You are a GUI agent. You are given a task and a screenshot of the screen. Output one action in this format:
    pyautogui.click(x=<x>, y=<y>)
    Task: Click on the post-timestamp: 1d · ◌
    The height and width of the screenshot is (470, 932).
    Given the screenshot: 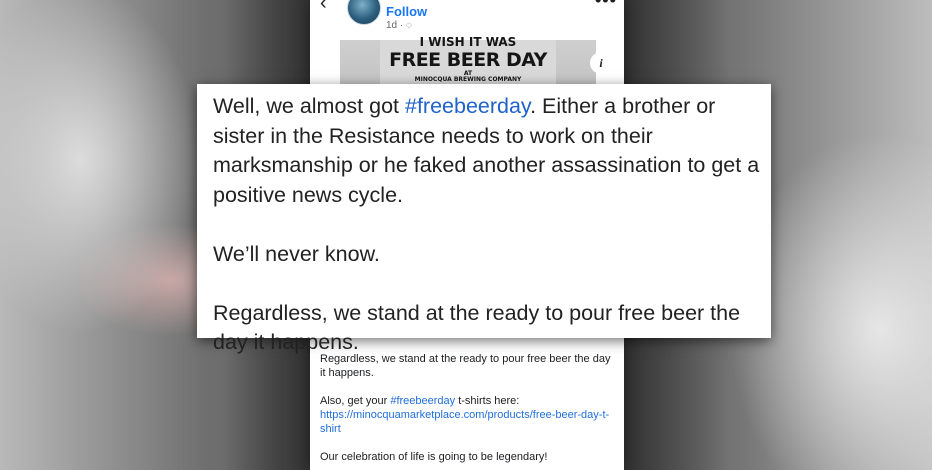 What is the action you would take?
    pyautogui.click(x=399, y=25)
    